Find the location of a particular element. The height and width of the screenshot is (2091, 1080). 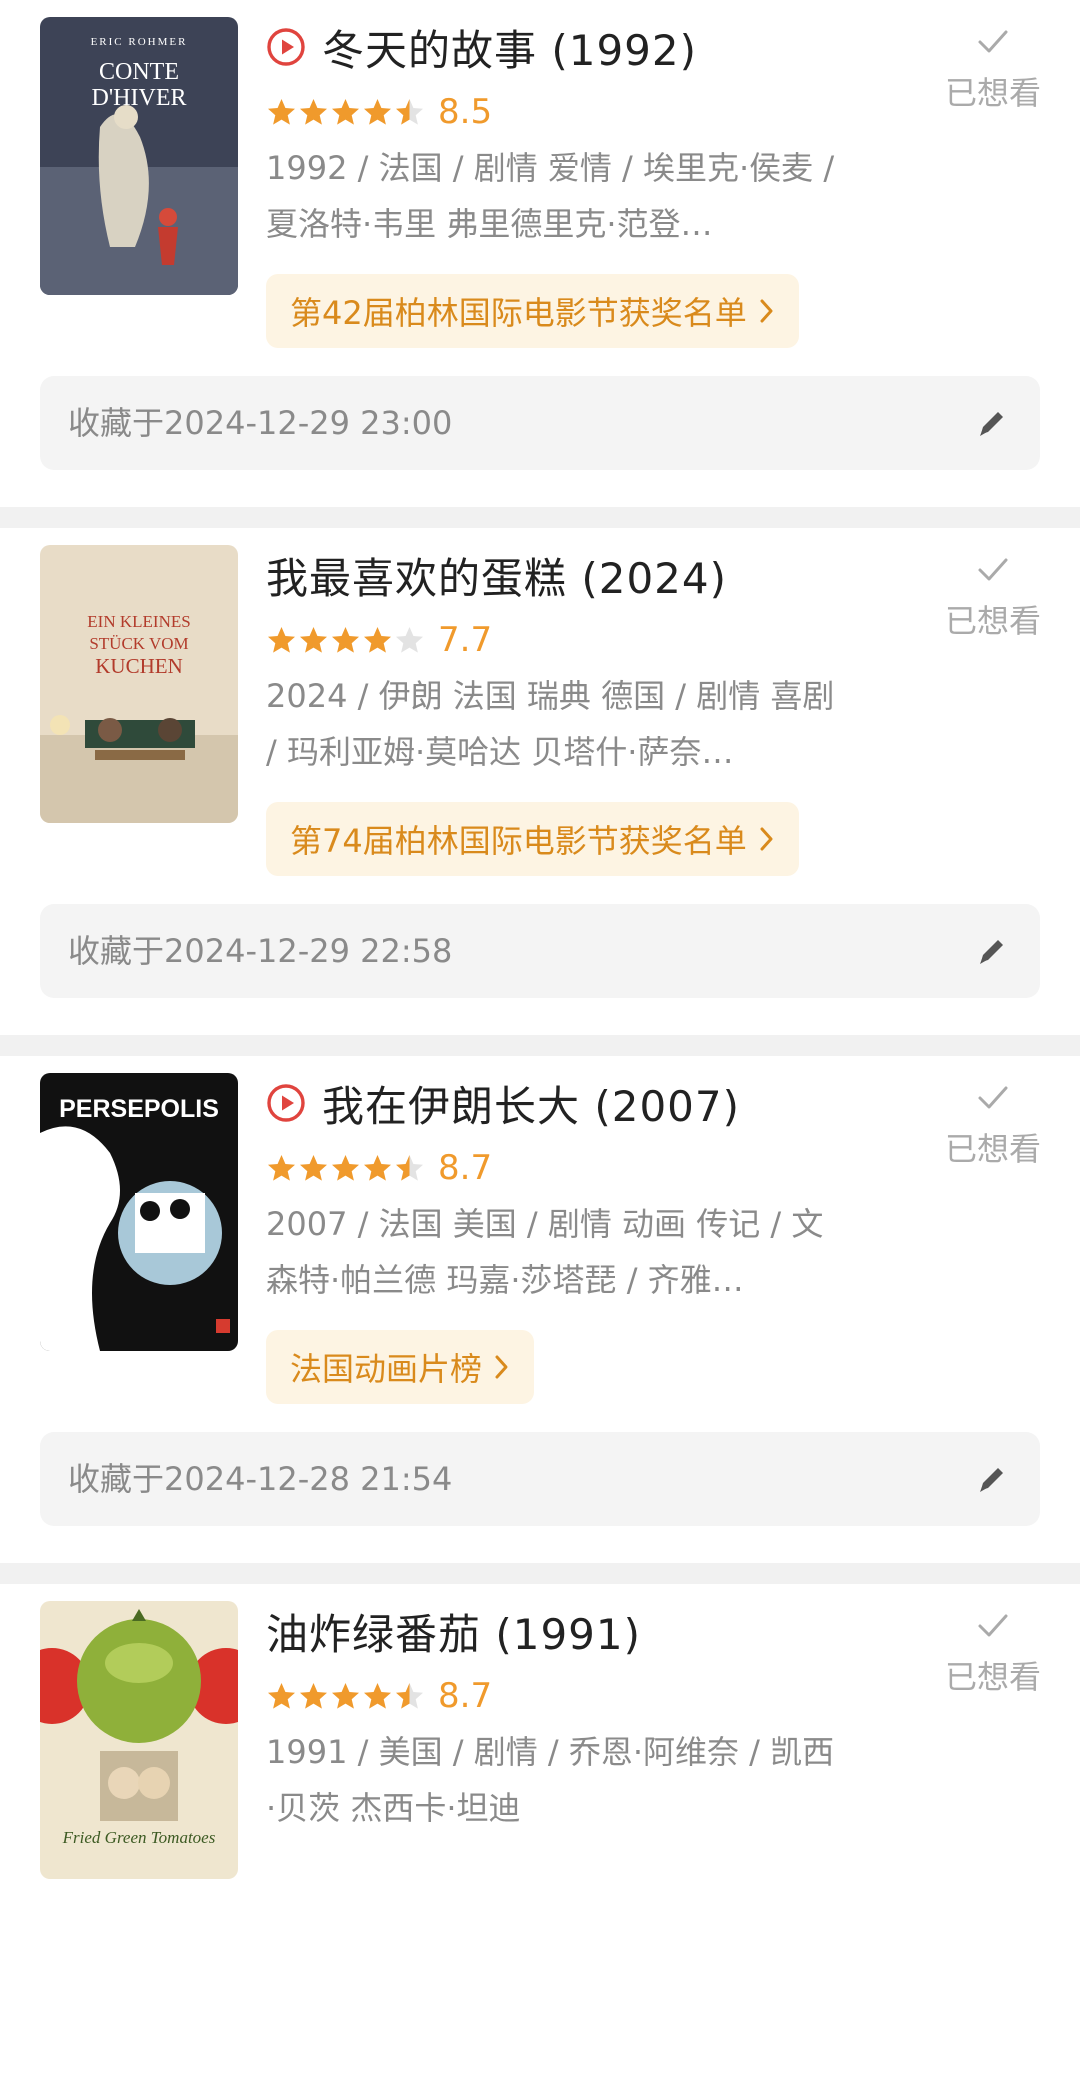

rating-row: 7.7 is located at coordinates (379, 640).